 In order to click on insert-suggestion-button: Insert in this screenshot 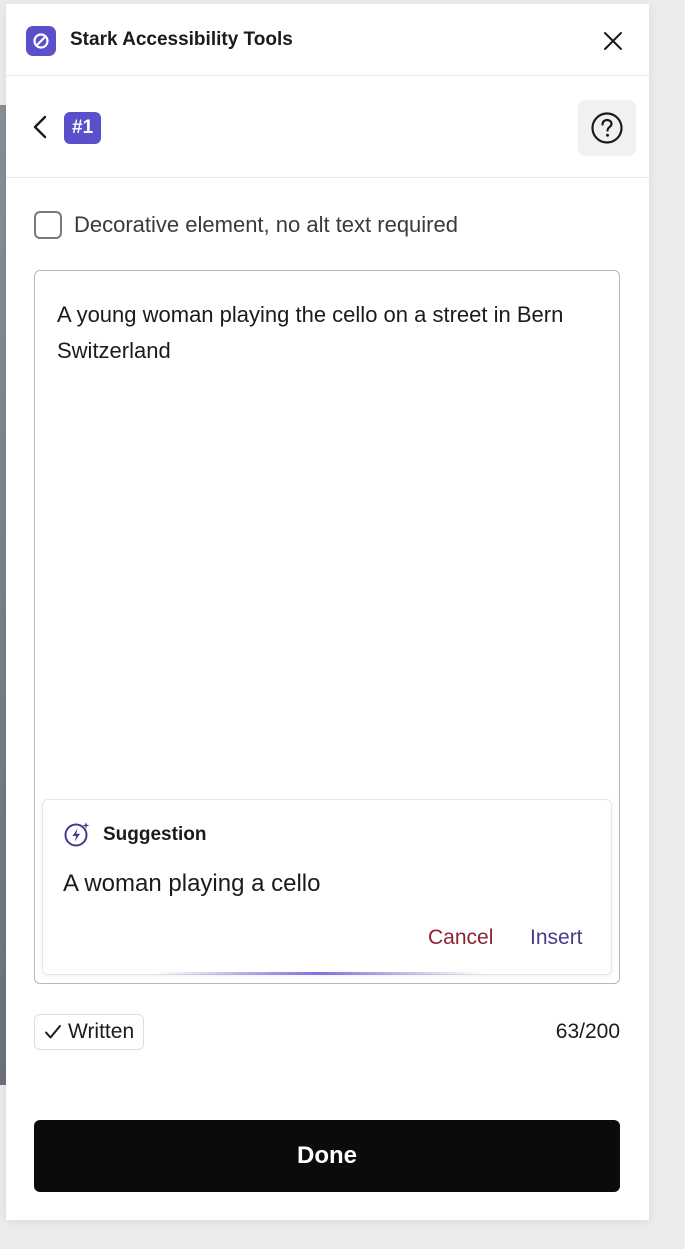, I will do `click(556, 938)`.